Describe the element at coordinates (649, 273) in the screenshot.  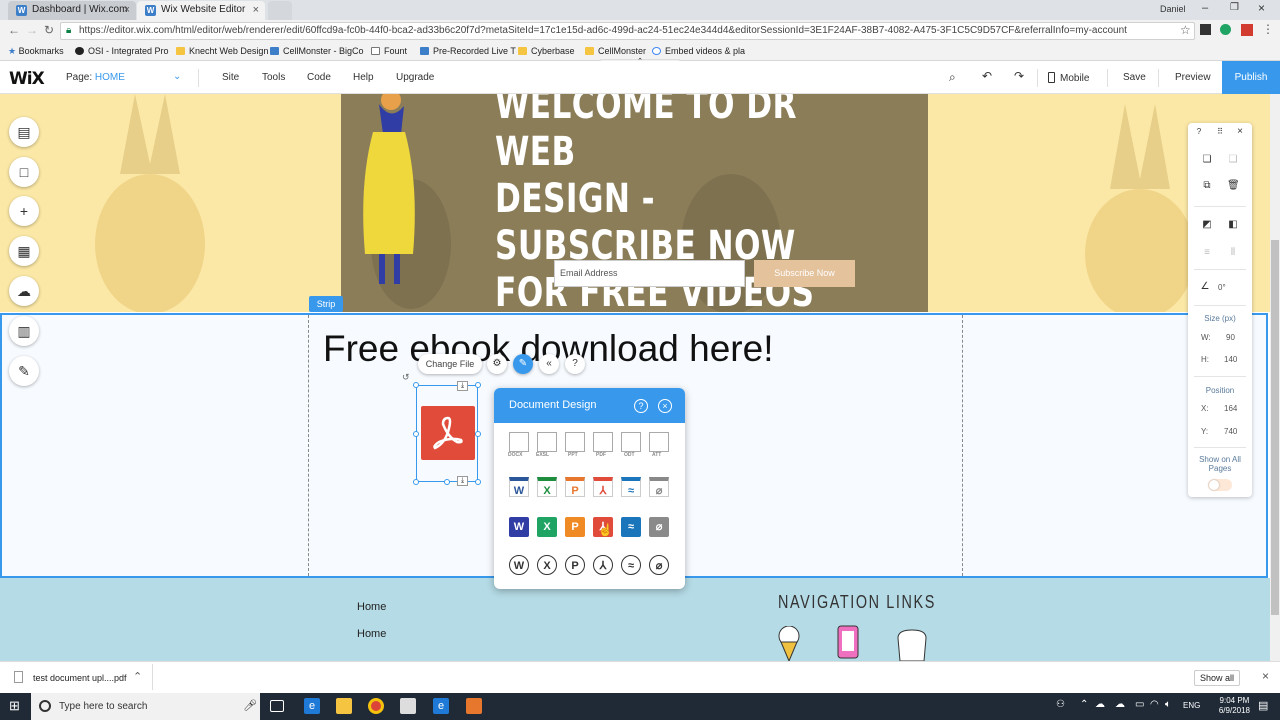
I see `email-input: Email Address` at that location.